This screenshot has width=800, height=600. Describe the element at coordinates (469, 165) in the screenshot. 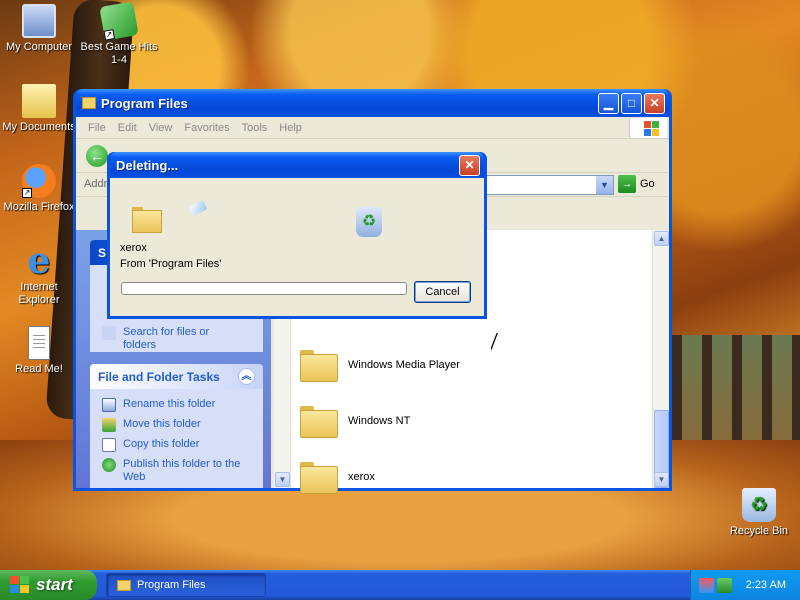

I see `dialog-close-button: ✕` at that location.